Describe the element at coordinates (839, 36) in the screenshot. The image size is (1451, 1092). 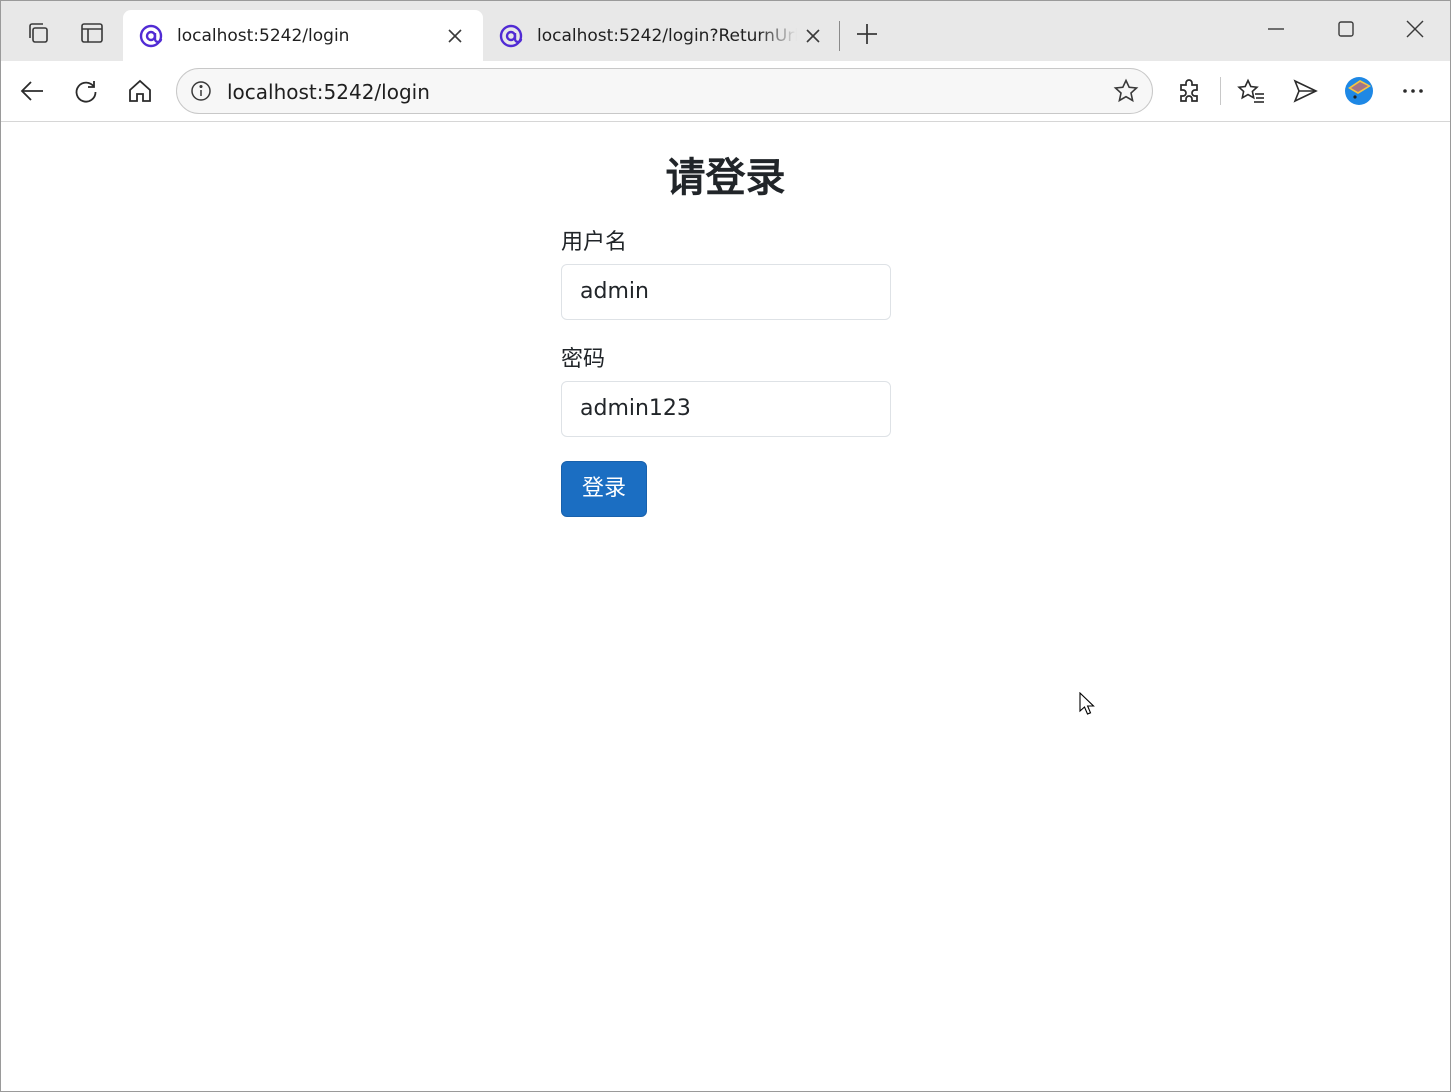
I see `tab-divider` at that location.